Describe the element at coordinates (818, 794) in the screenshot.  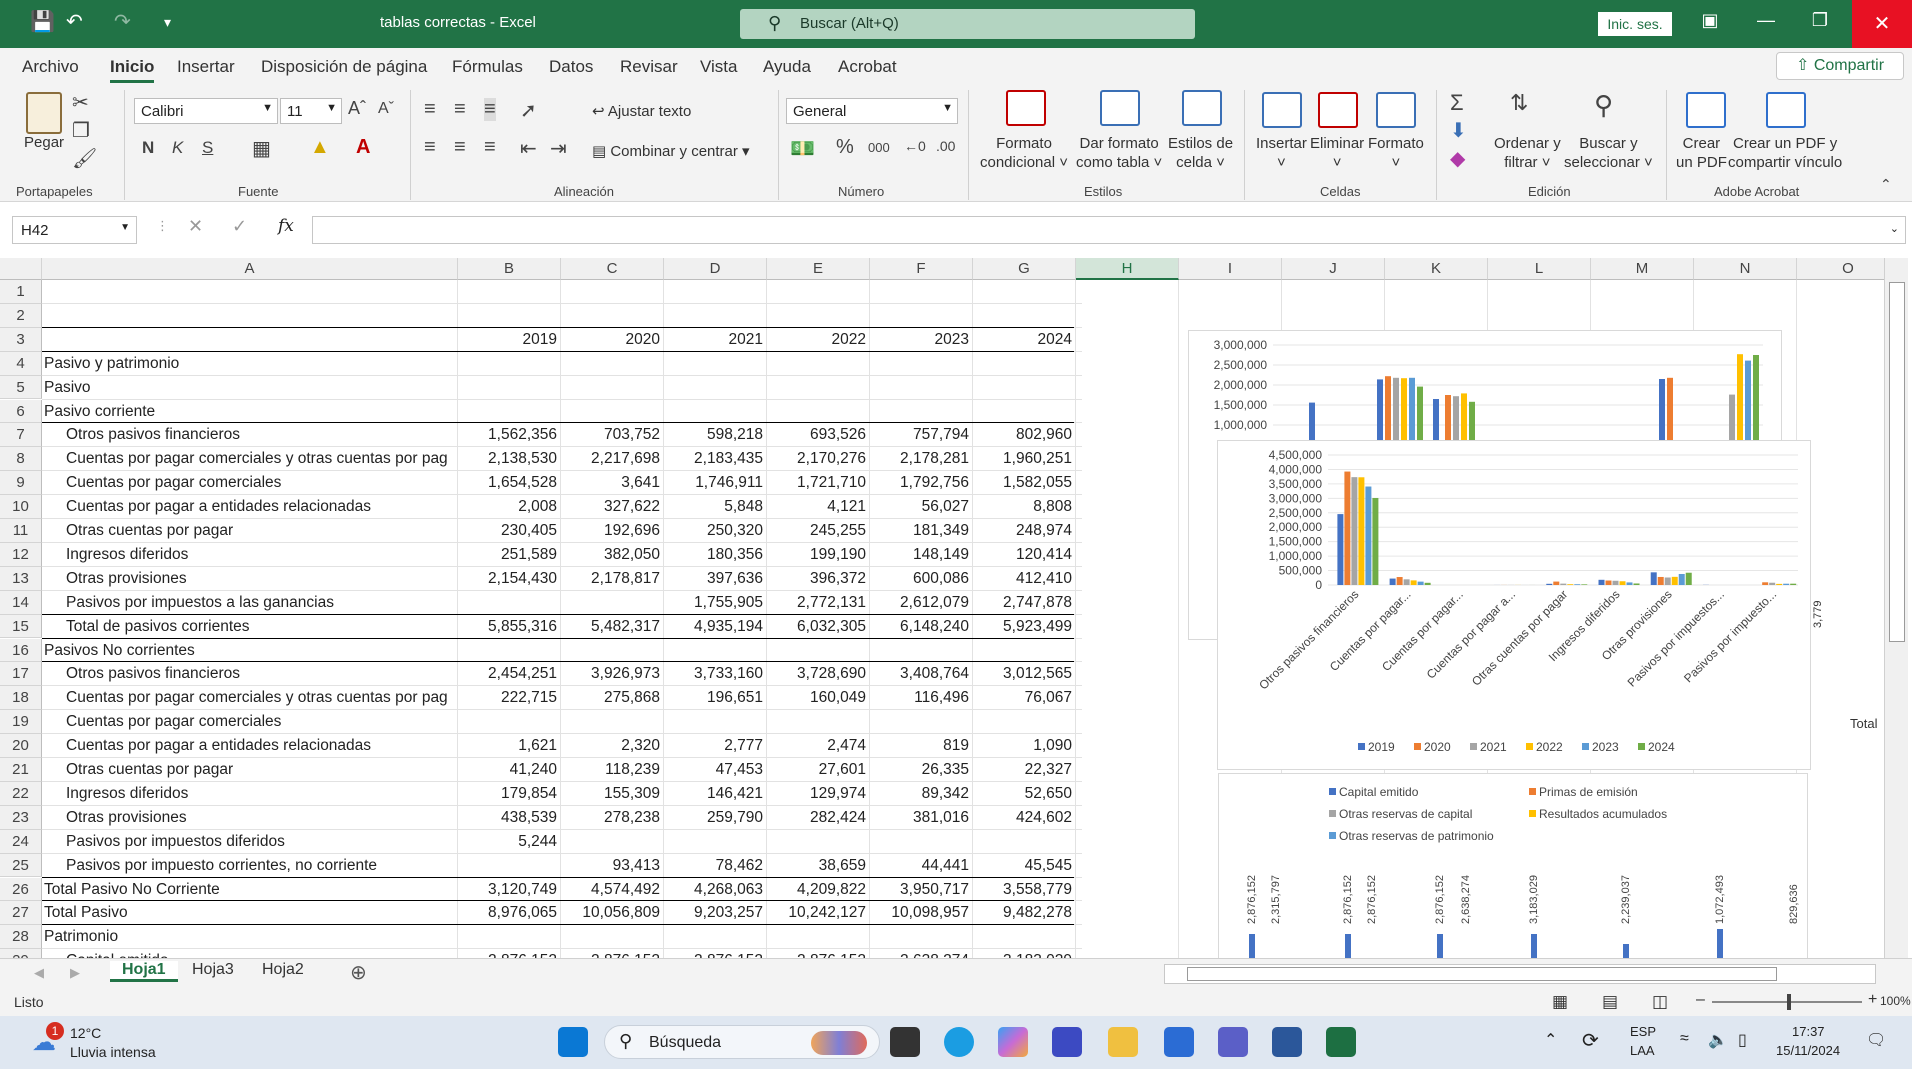
I see `value-cell: 129,974` at that location.